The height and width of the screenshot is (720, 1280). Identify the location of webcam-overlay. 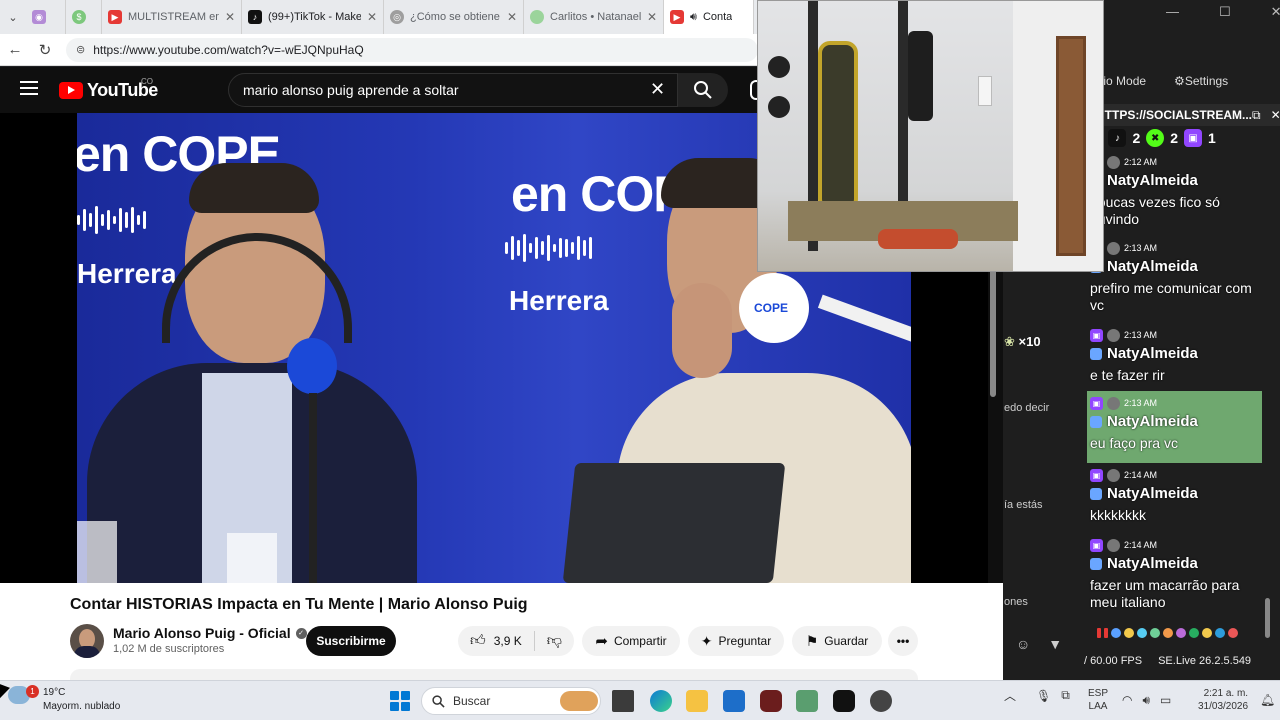
(930, 136).